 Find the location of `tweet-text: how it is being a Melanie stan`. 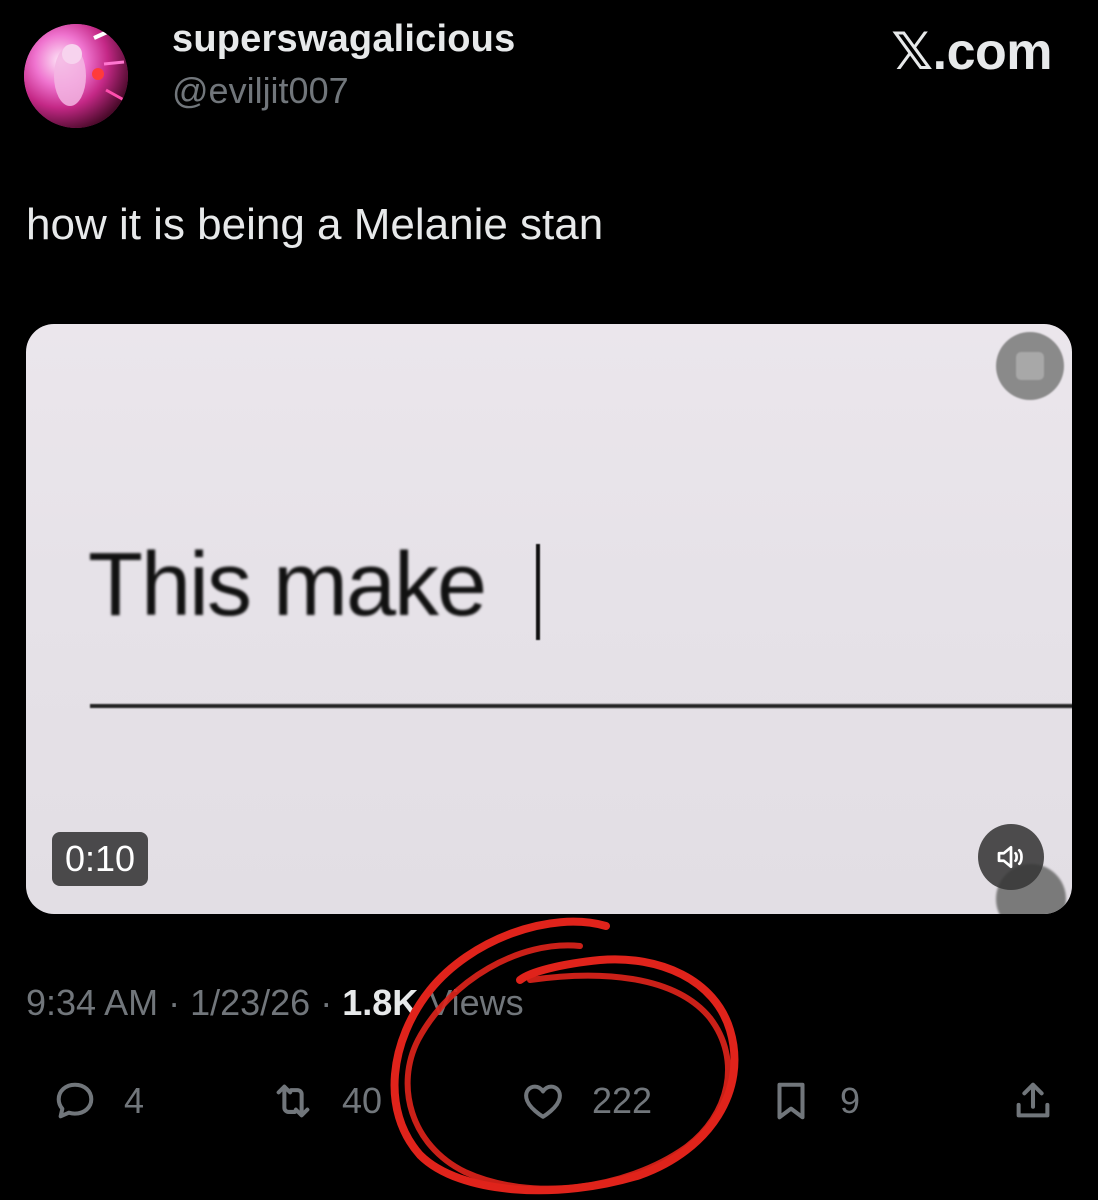

tweet-text: how it is being a Melanie stan is located at coordinates (315, 224).